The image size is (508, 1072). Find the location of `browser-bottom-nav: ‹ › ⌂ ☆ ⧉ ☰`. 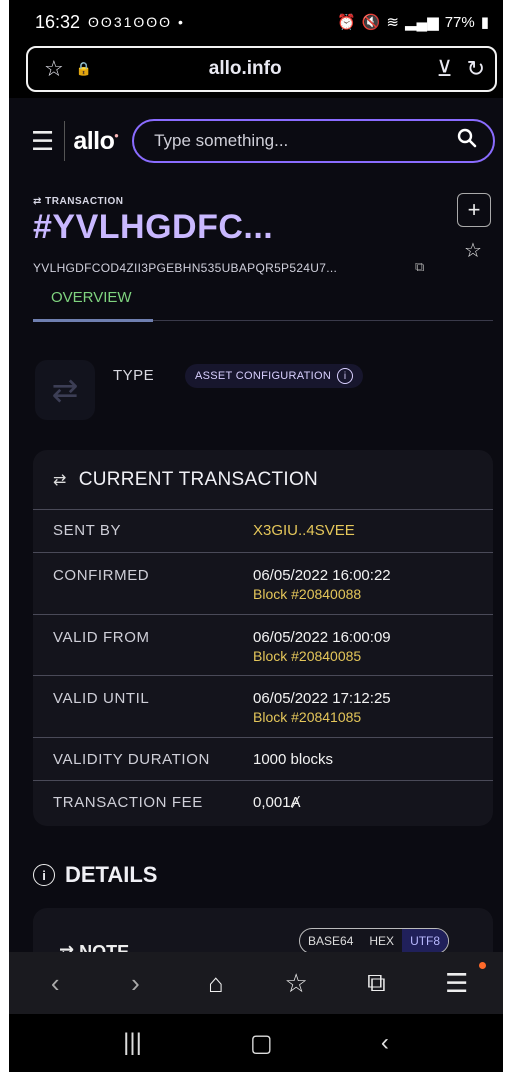

browser-bottom-nav: ‹ › ⌂ ☆ ⧉ ☰ is located at coordinates (256, 983).